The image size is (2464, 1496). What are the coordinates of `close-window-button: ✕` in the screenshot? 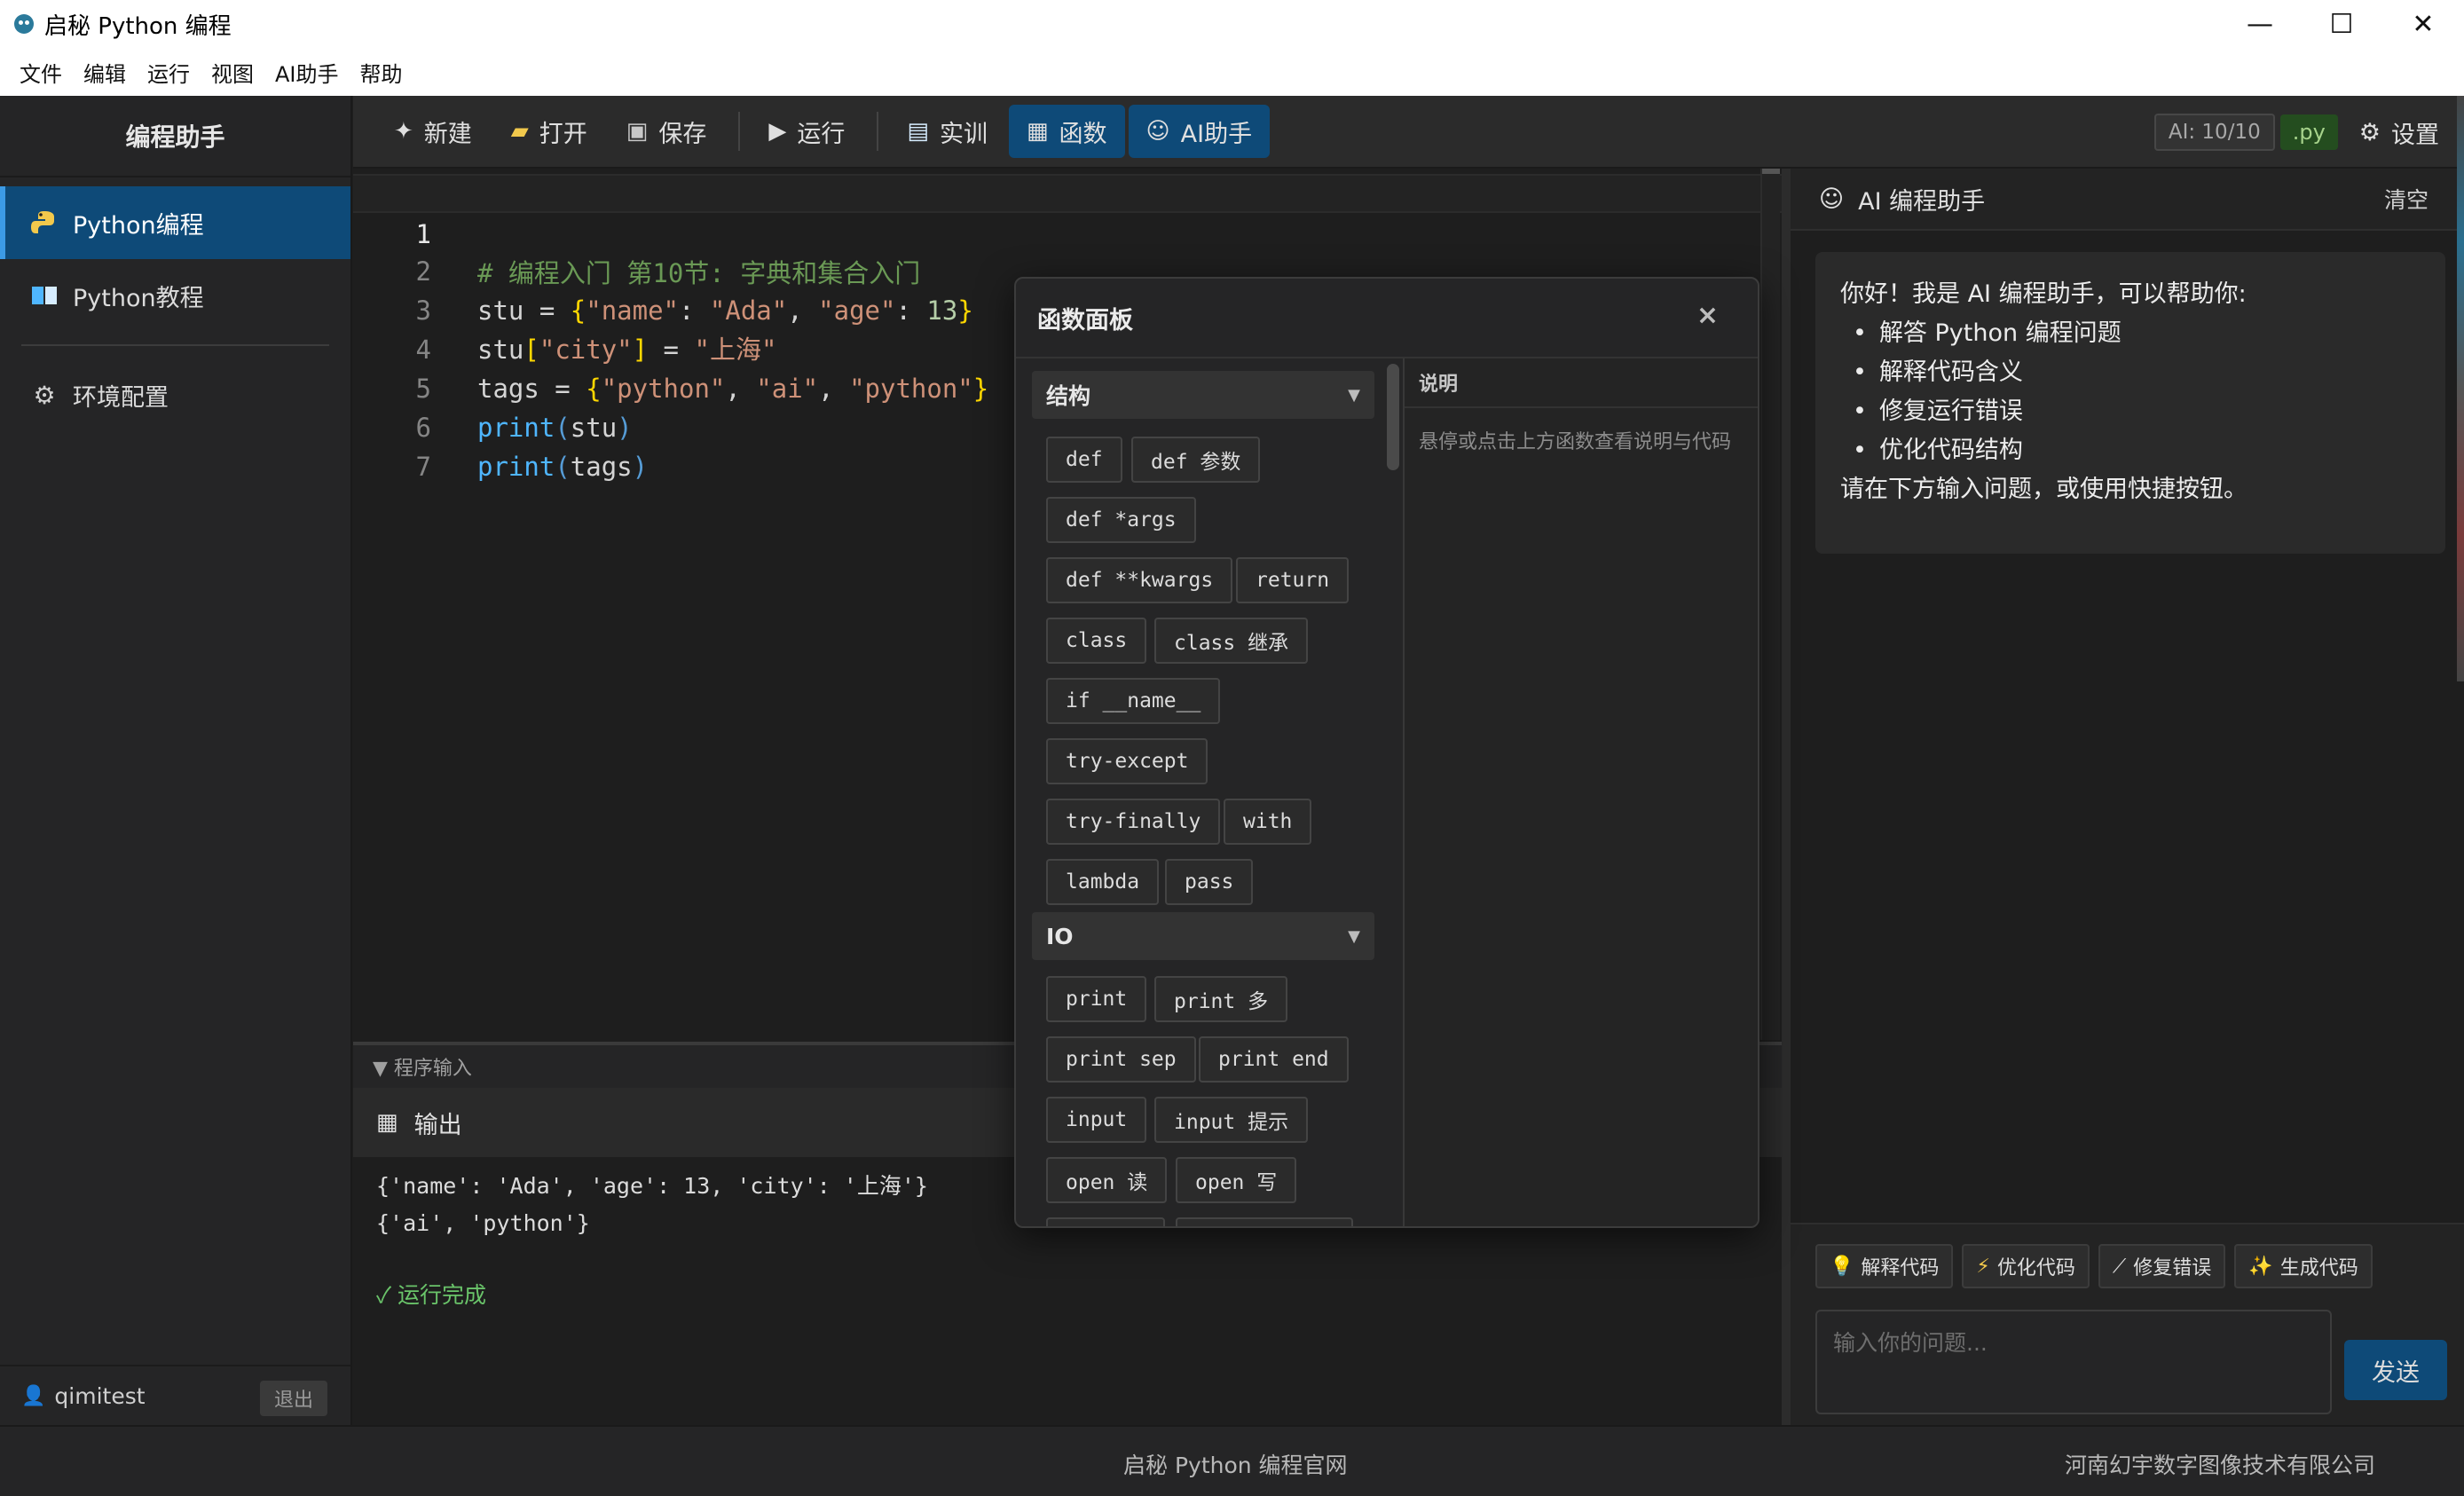 It's located at (2423, 24).